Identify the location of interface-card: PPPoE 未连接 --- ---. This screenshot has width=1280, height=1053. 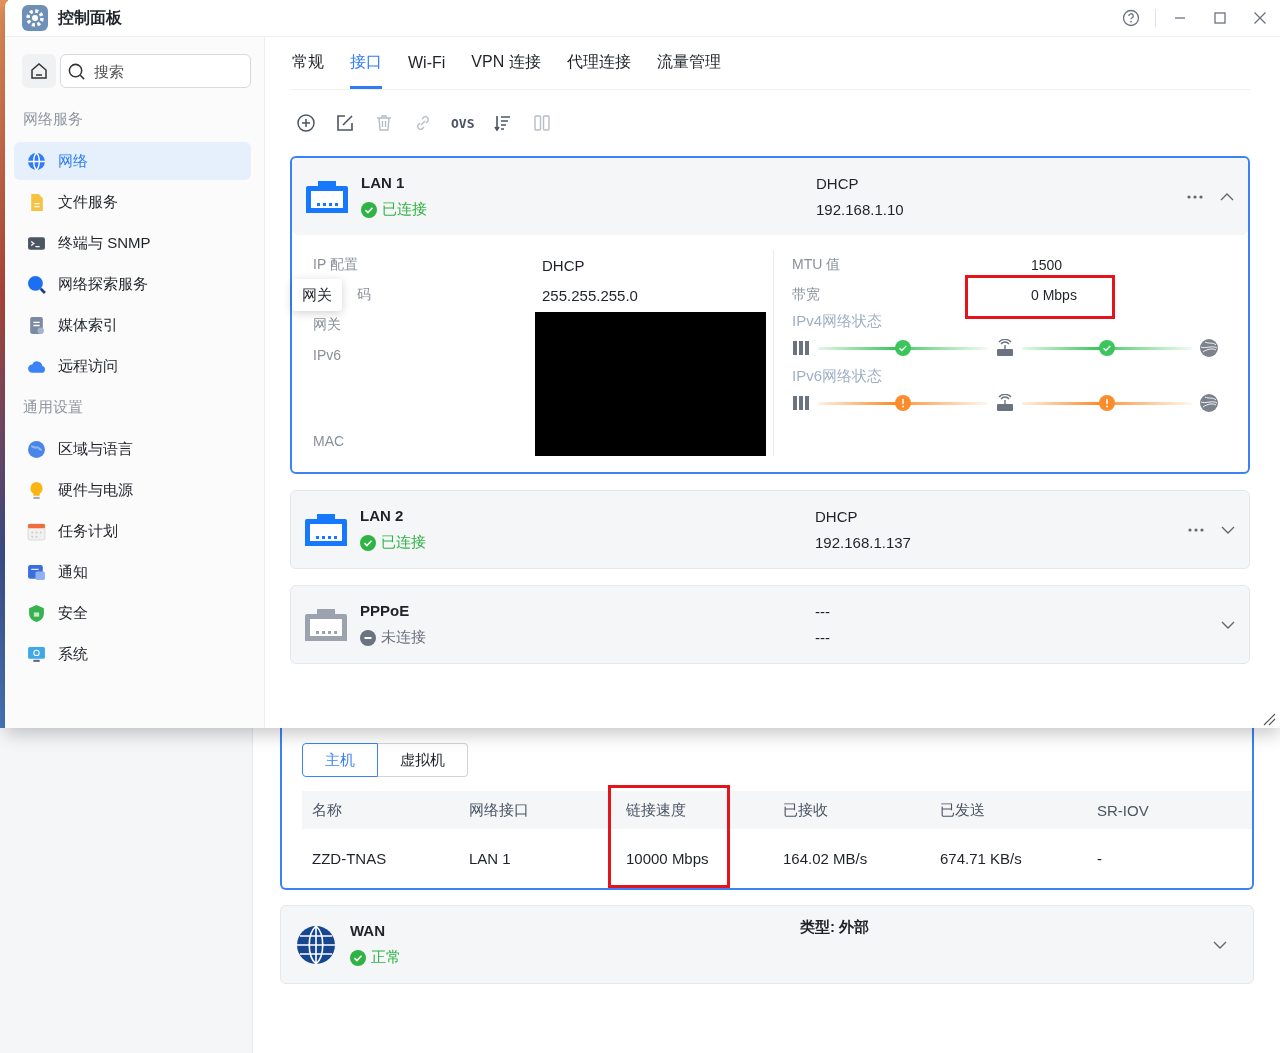
(770, 624).